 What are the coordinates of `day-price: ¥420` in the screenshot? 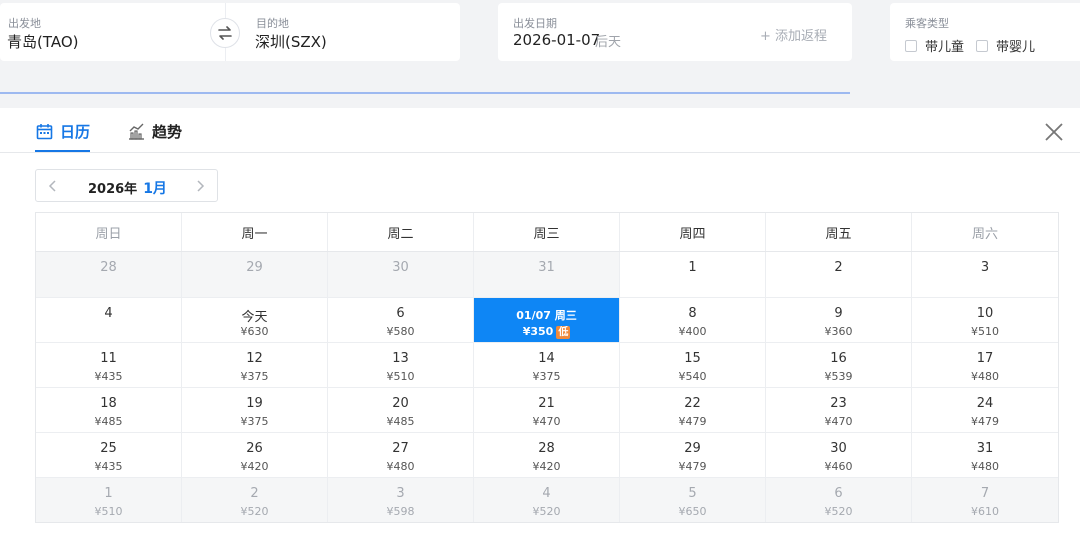 It's located at (254, 466).